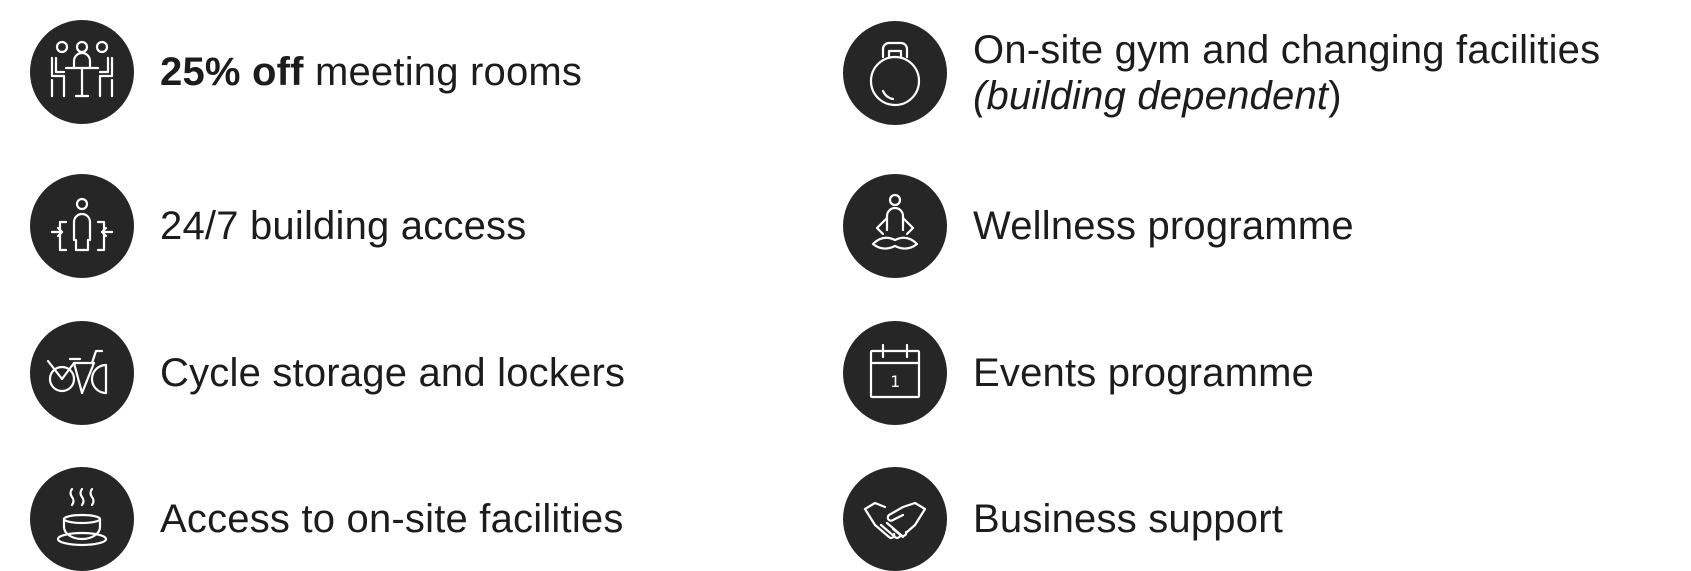 Image resolution: width=1691 pixels, height=571 pixels. What do you see at coordinates (82, 226) in the screenshot?
I see `building-access-icon` at bounding box center [82, 226].